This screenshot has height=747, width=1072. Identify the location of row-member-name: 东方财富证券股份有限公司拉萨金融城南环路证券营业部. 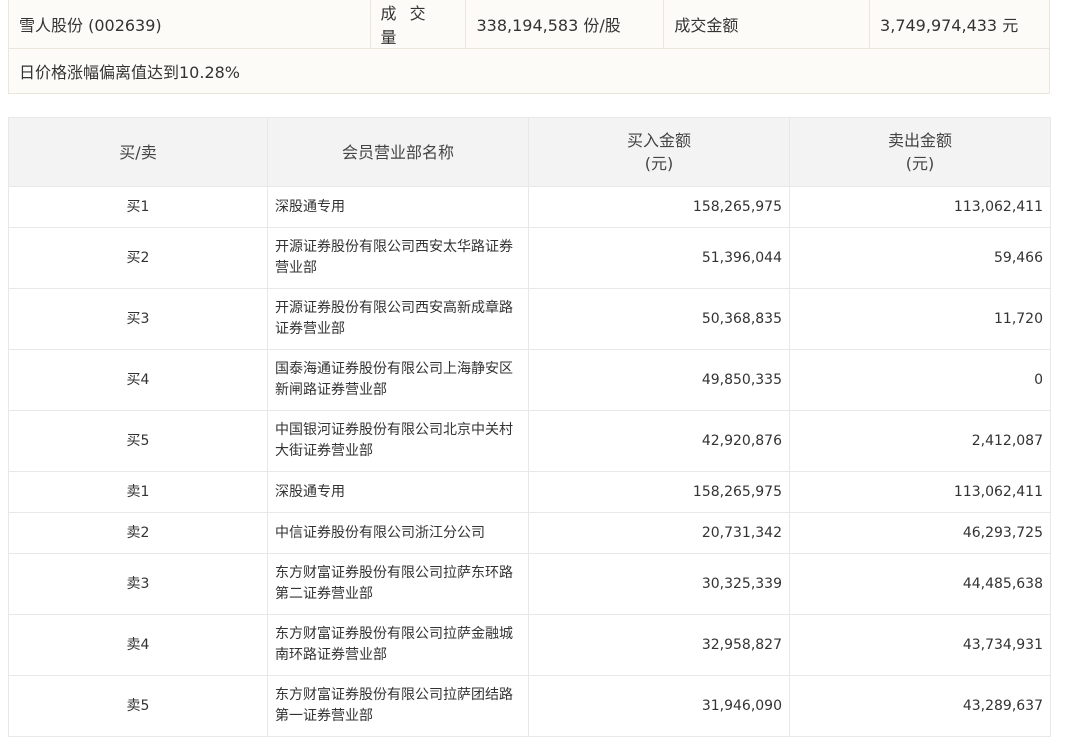
(398, 645).